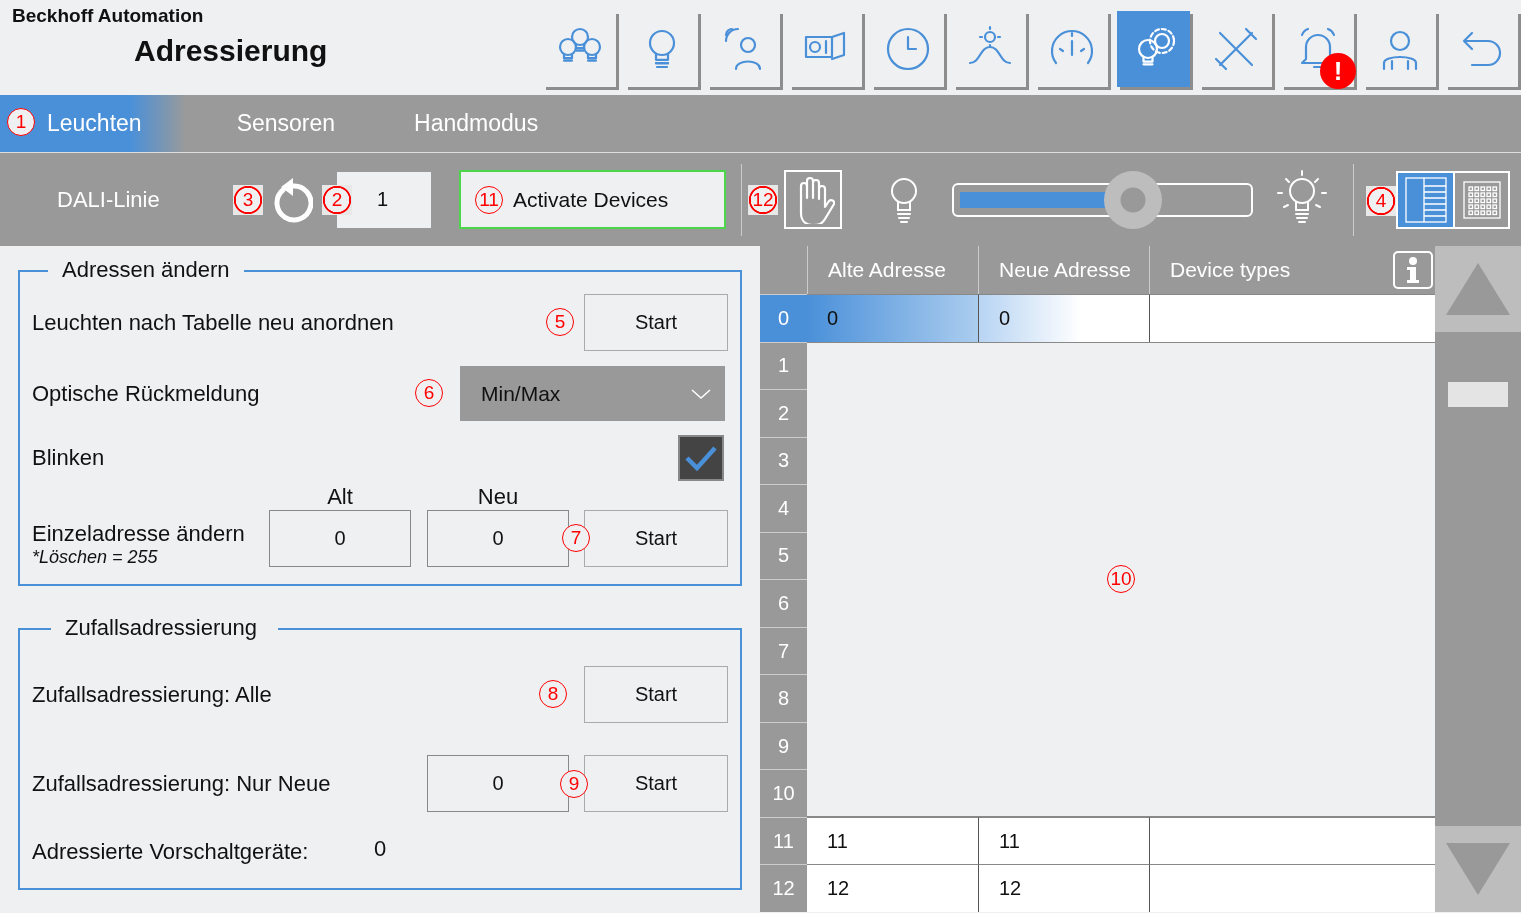 Image resolution: width=1521 pixels, height=913 pixels. I want to click on tab: Handmodus, so click(476, 123).